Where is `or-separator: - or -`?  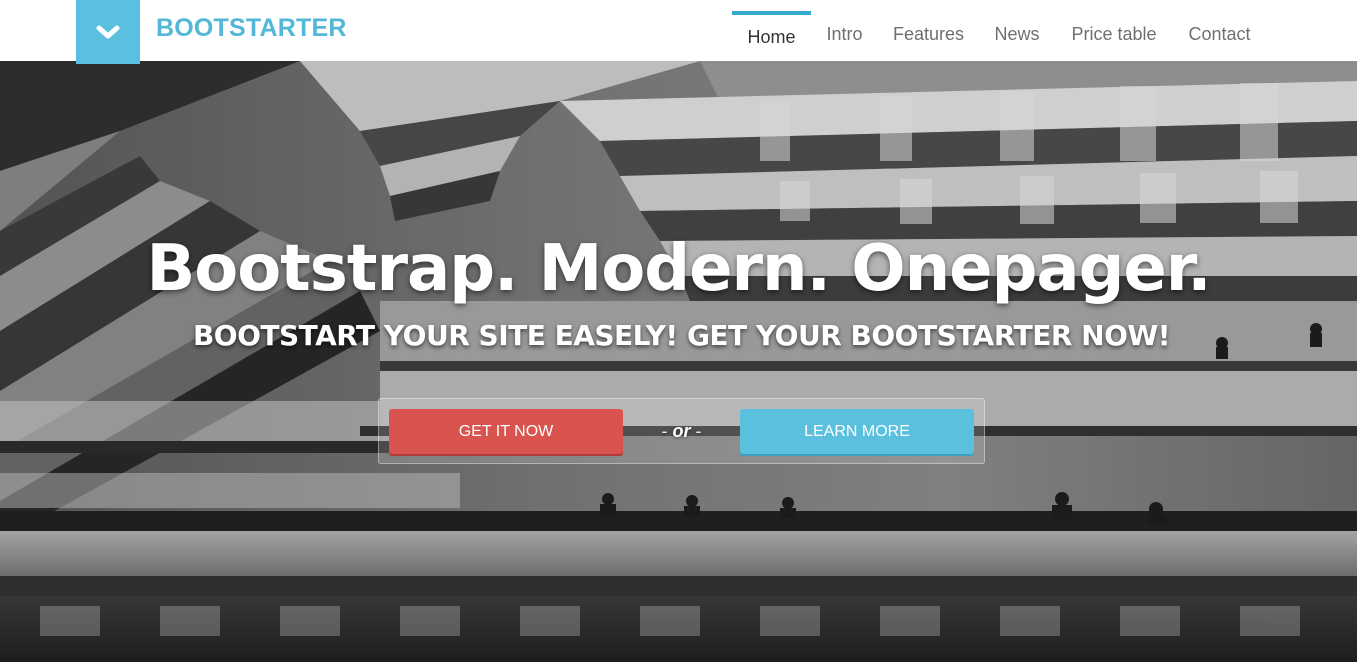
or-separator: - or - is located at coordinates (681, 431).